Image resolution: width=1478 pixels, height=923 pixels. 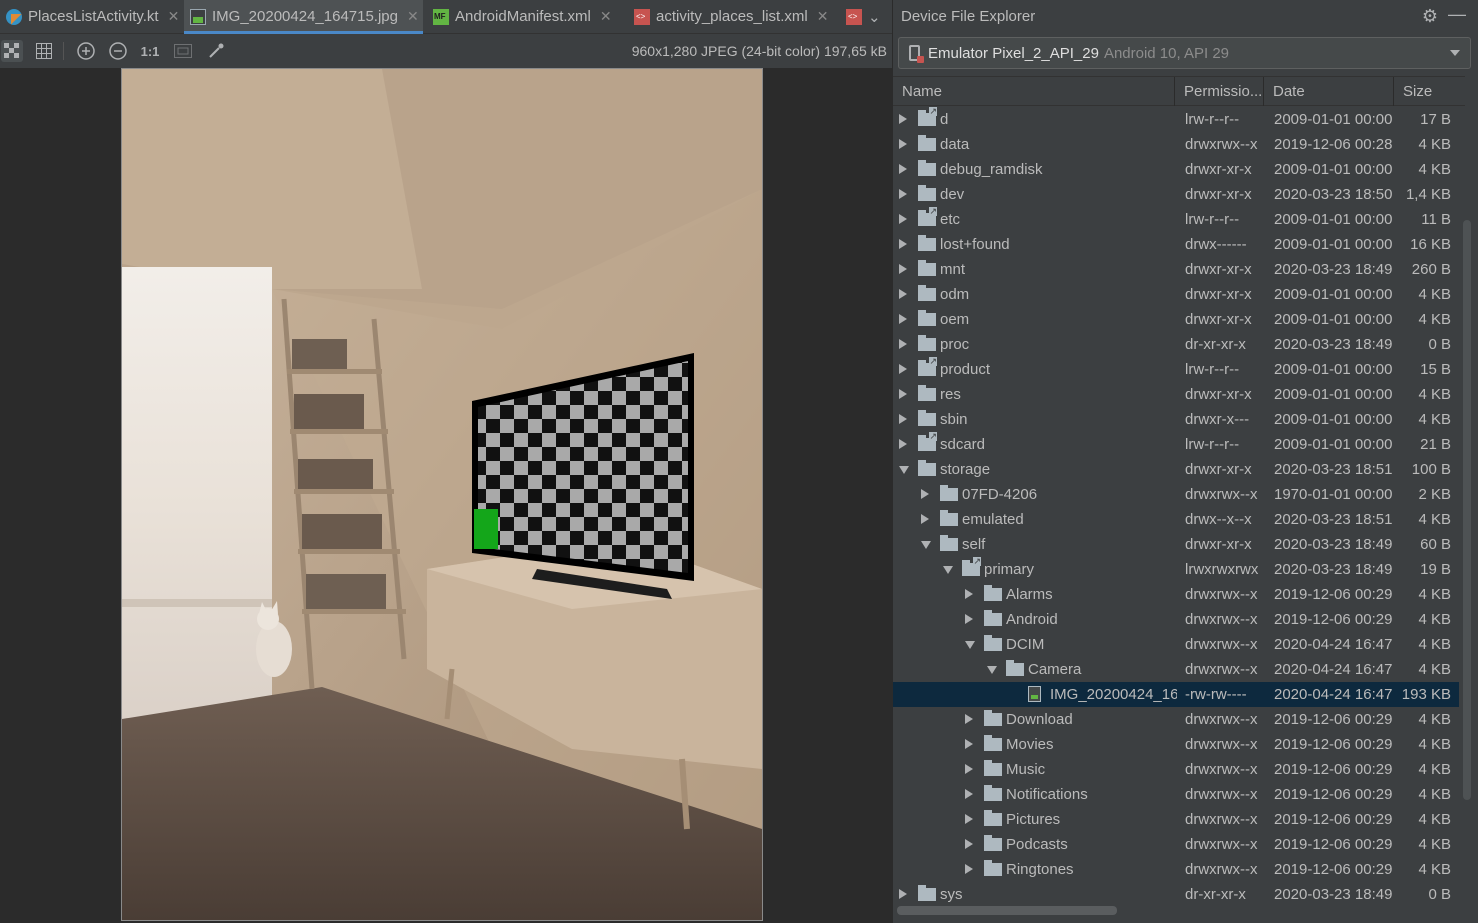 I want to click on folder-row: Alarms drwxrwx--x 2019-12-06 00:29 4 KB, so click(x=1176, y=594).